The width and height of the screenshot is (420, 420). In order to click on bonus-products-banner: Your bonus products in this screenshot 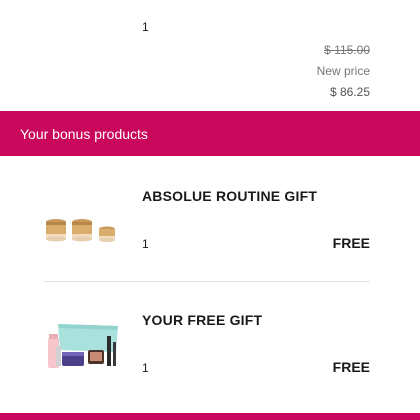, I will do `click(210, 133)`.